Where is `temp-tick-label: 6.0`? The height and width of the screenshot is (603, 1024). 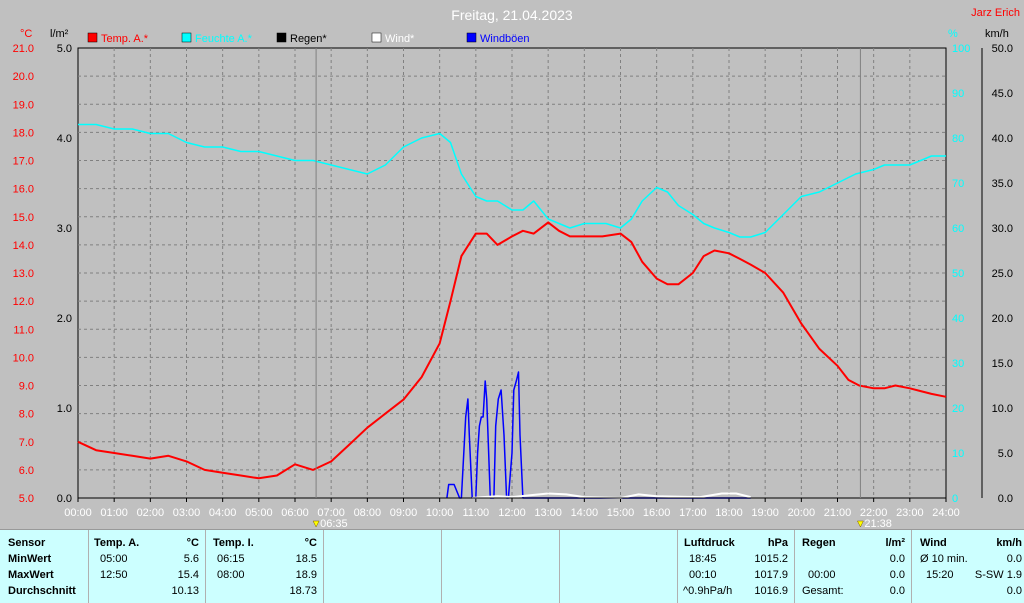 temp-tick-label: 6.0 is located at coordinates (26, 471).